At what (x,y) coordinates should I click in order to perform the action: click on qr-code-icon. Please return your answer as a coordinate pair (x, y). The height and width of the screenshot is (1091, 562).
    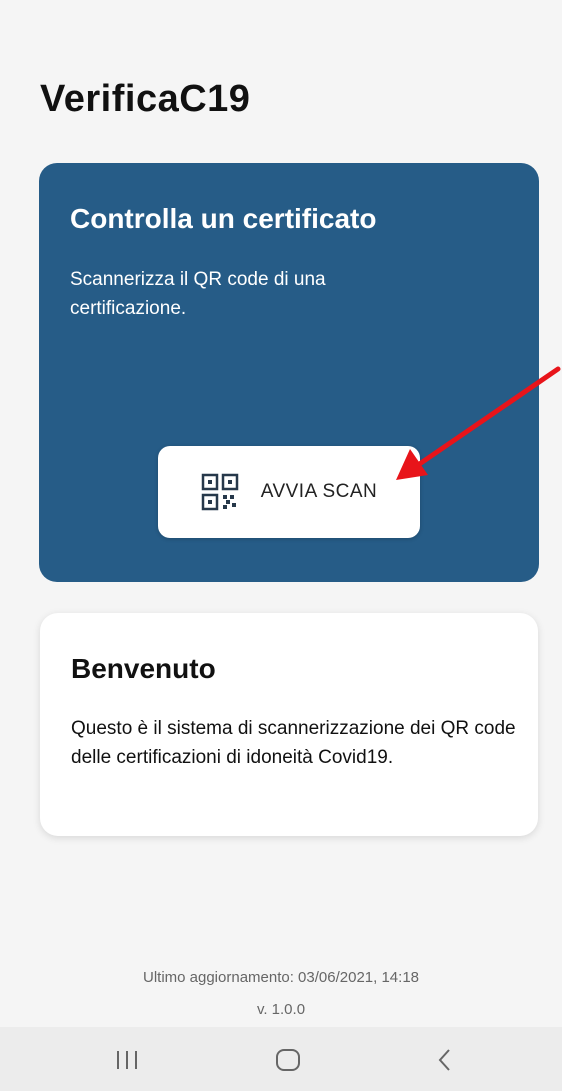
    Looking at the image, I should click on (220, 492).